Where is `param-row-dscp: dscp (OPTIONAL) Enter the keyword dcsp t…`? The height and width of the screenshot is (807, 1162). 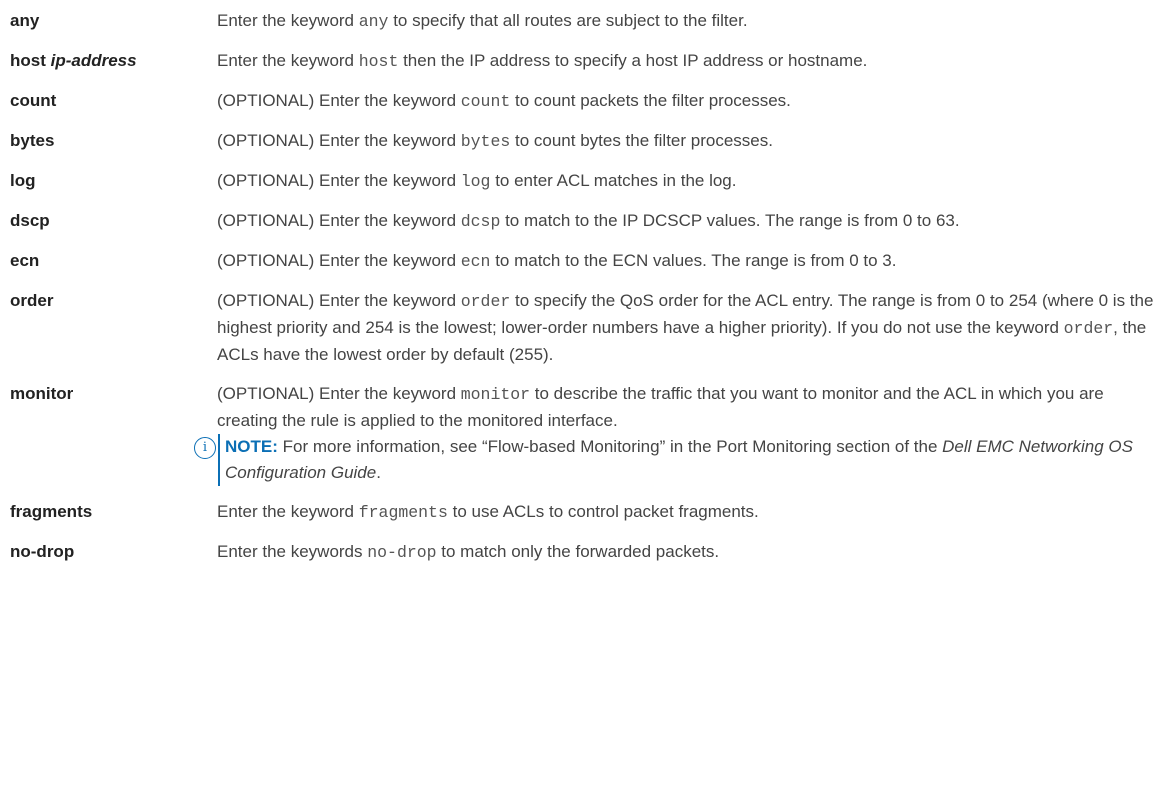
param-row-dscp: dscp (OPTIONAL) Enter the keyword dcsp t… is located at coordinates (581, 228).